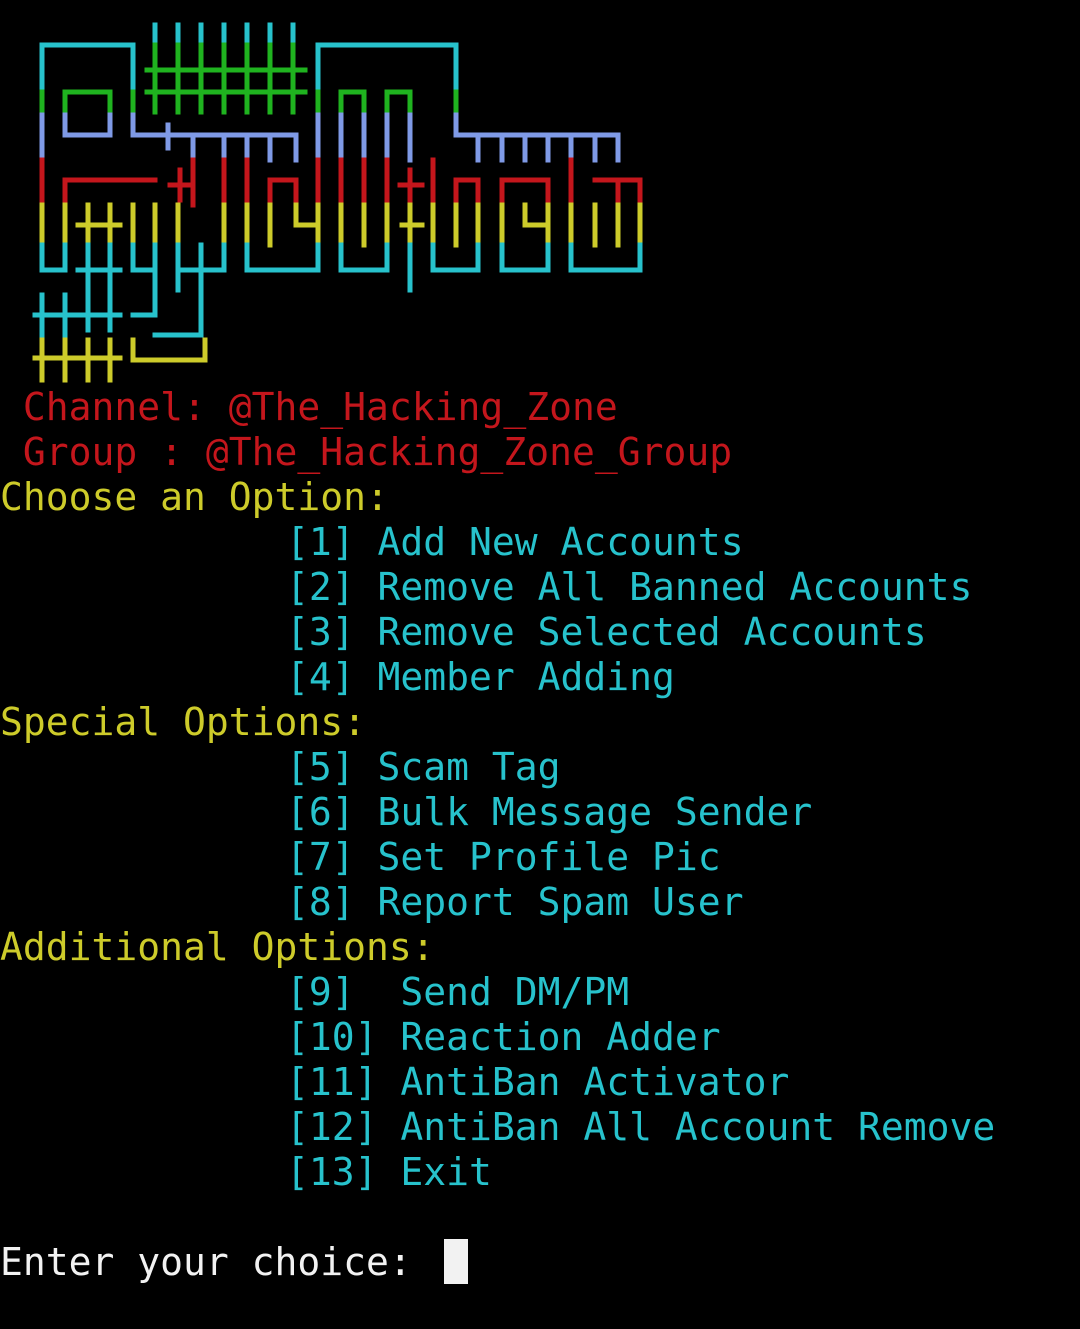 This screenshot has height=1329, width=1080. Describe the element at coordinates (366, 452) in the screenshot. I see `group-line: Group : @The_Hacking_Zone_Group` at that location.